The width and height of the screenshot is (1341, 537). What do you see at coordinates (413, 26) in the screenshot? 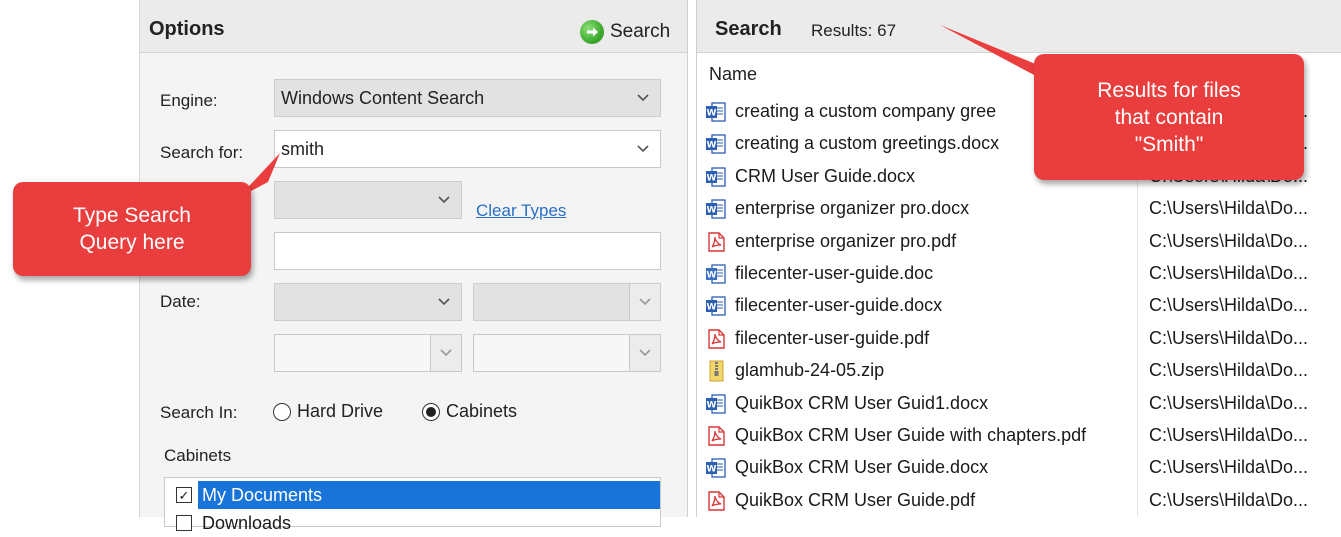
I see `options-header: Options Search` at bounding box center [413, 26].